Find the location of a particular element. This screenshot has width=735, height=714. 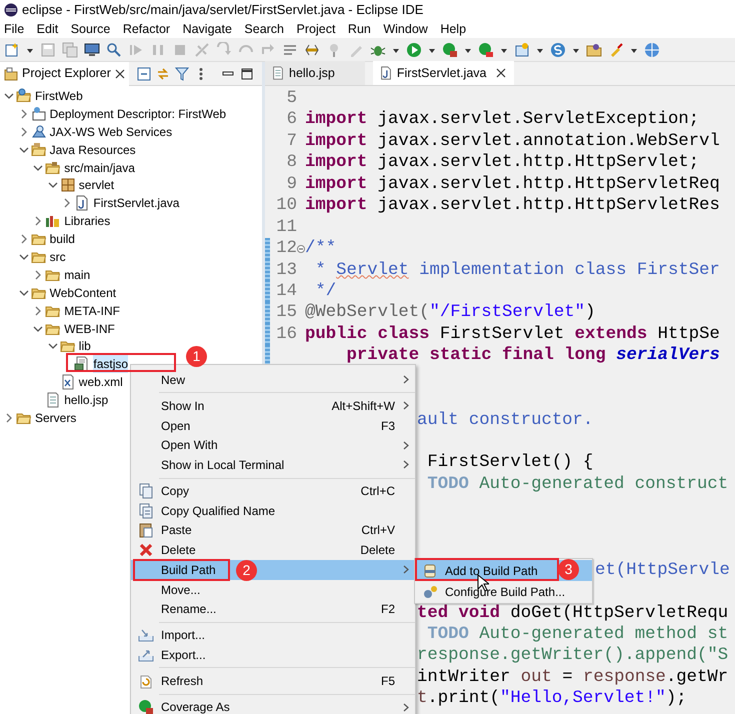

tree-item: lib is located at coordinates (84, 346).